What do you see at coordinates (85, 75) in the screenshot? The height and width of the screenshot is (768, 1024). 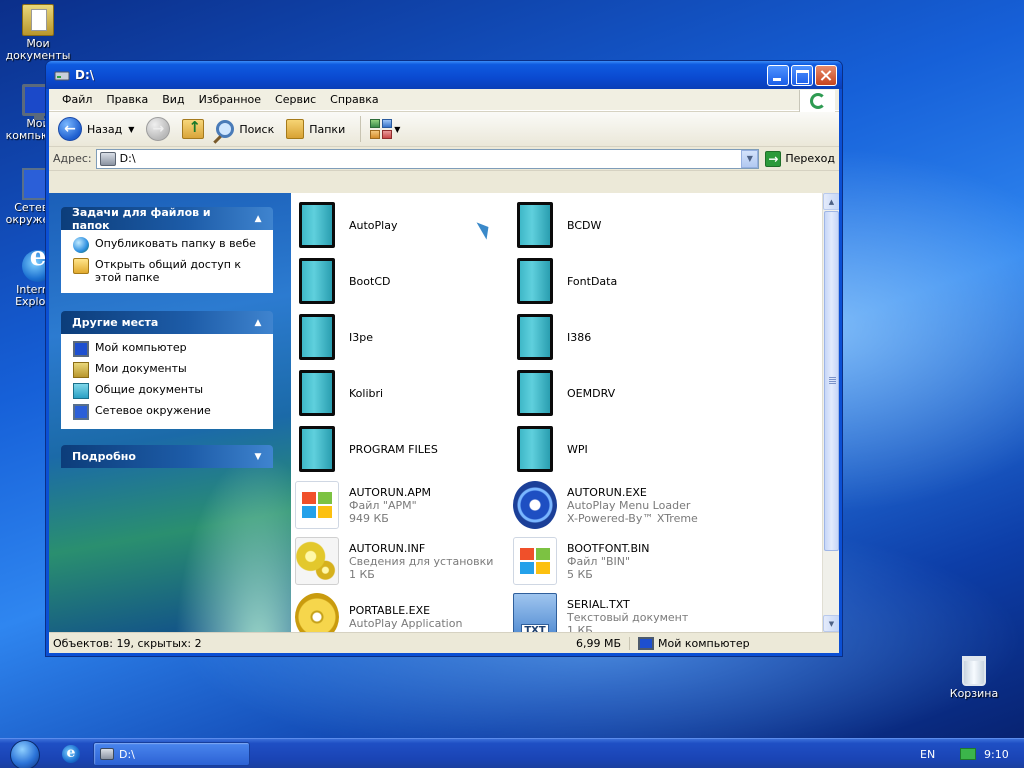 I see `window-title: D:\` at bounding box center [85, 75].